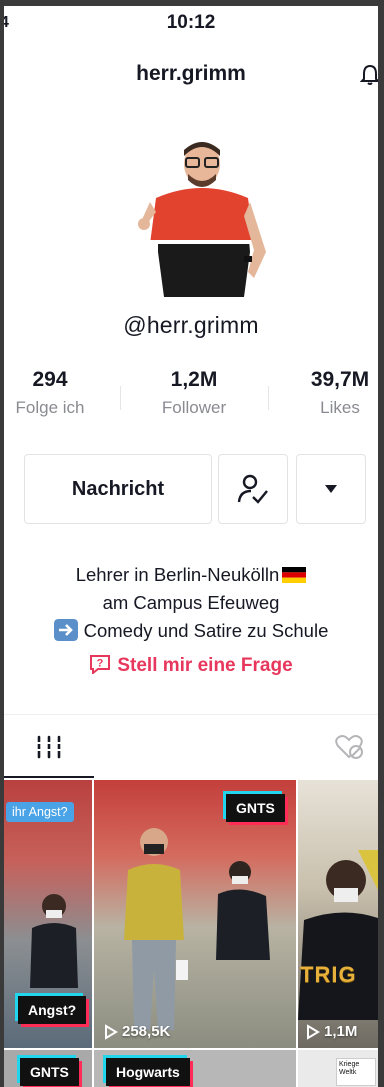 The height and width of the screenshot is (1087, 384). What do you see at coordinates (191, 325) in the screenshot?
I see `profile-handle: @herr.grimm` at bounding box center [191, 325].